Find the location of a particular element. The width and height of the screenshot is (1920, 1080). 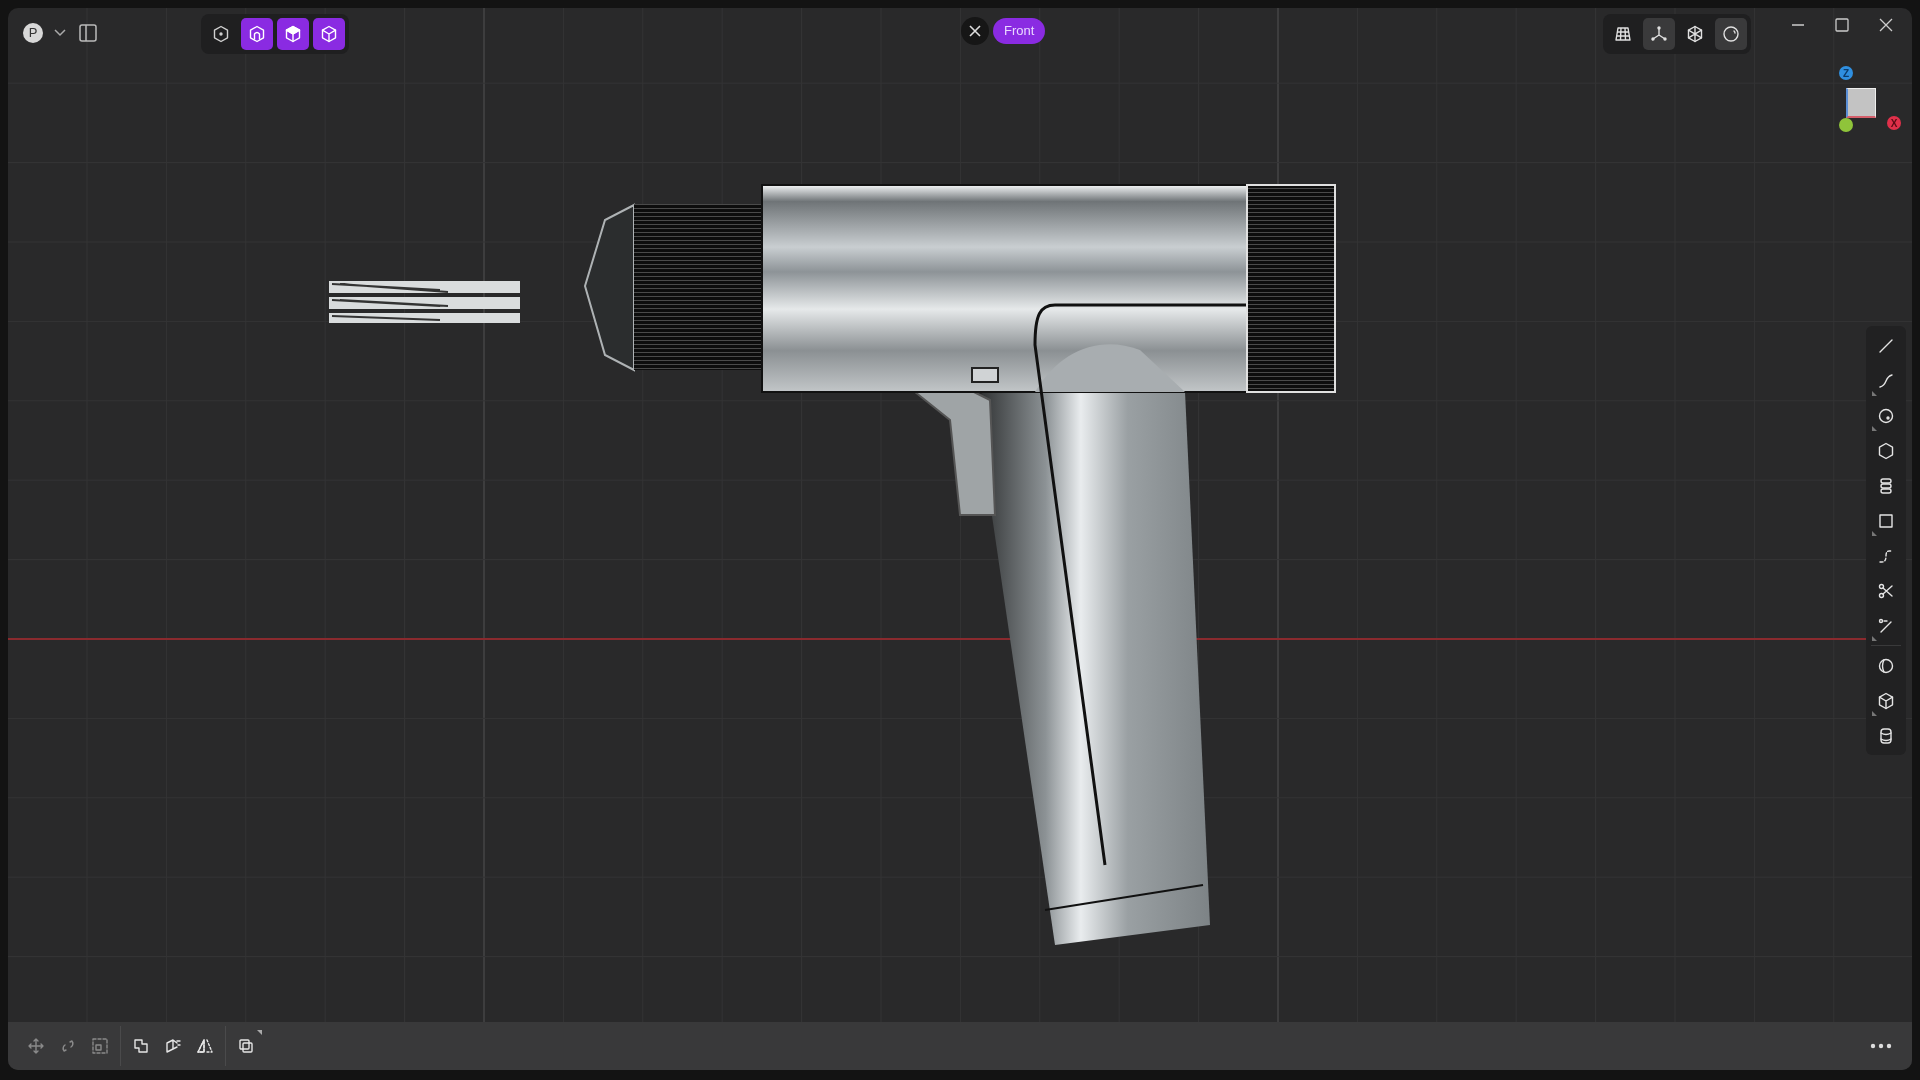

account-avatar: P is located at coordinates (33, 33).